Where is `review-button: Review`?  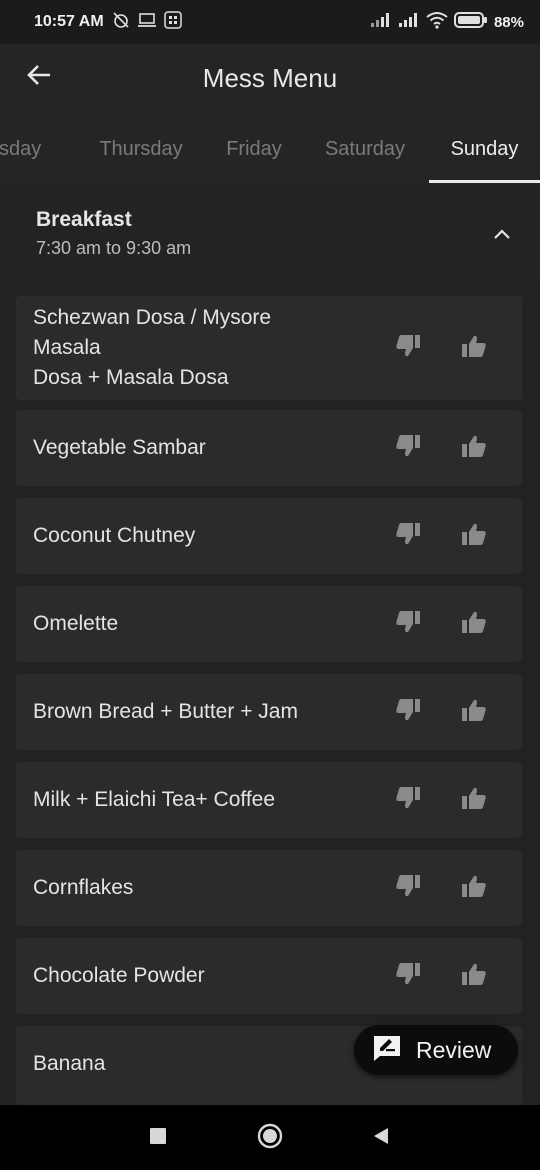 review-button: Review is located at coordinates (436, 1050).